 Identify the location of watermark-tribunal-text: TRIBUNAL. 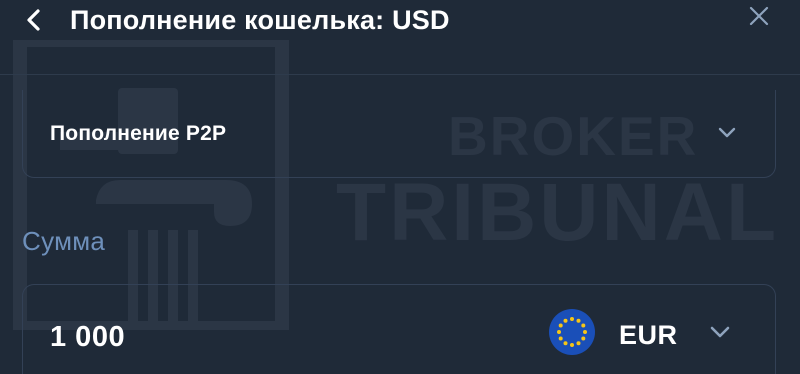
(558, 212).